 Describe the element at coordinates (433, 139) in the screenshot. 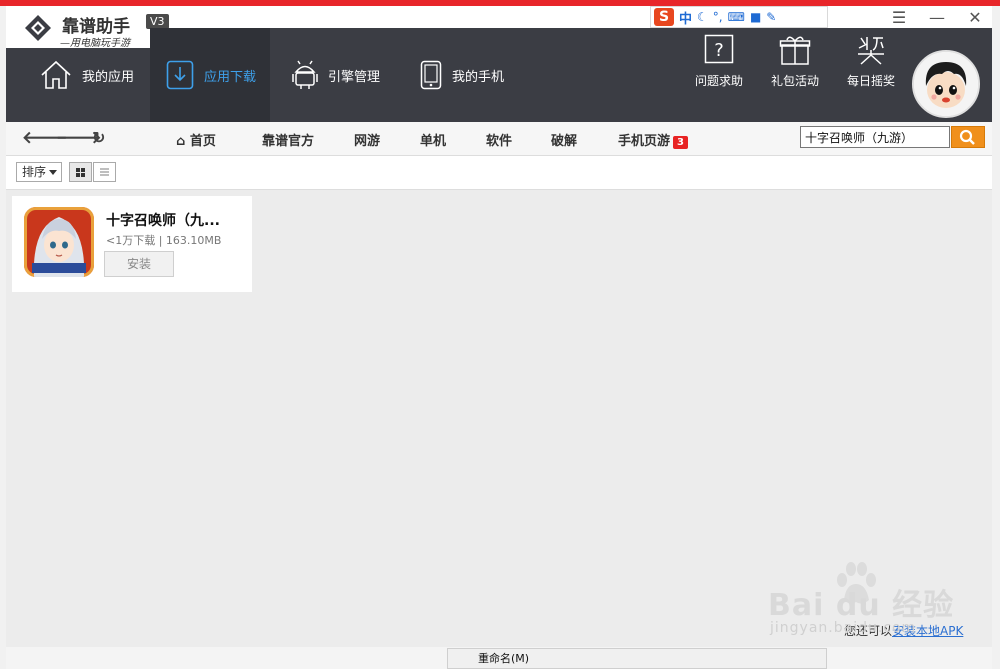

I see `category-single-player: 单机` at that location.